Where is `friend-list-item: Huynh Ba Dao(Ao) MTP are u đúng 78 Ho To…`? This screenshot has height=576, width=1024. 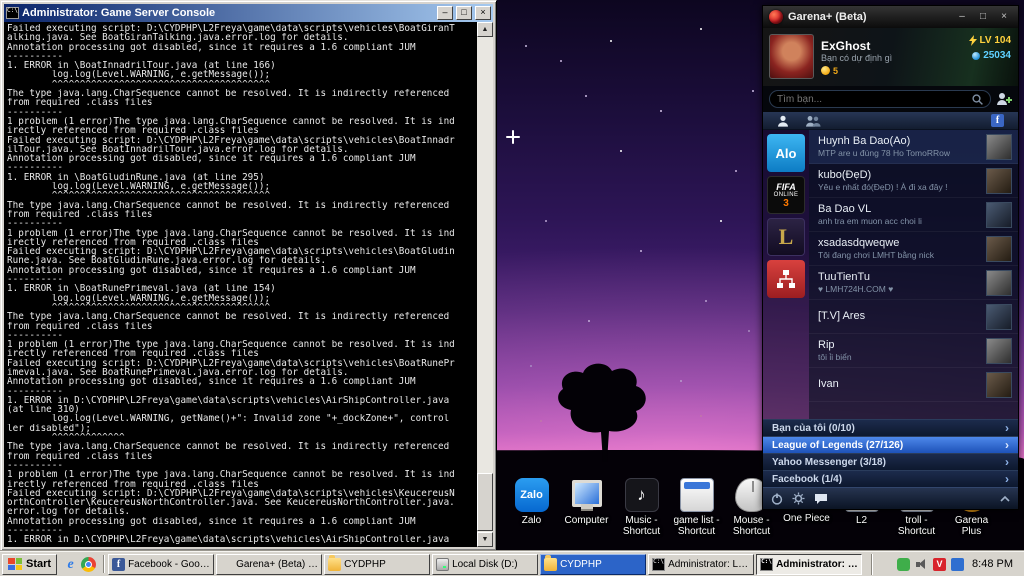
friend-list-item: Huynh Ba Dao(Ao) MTP are u đúng 78 Ho To… is located at coordinates (913, 147).